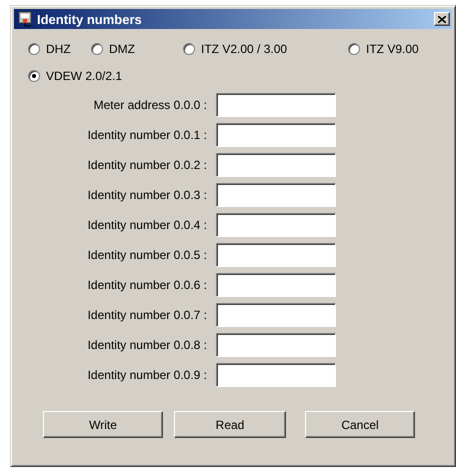 The height and width of the screenshot is (471, 456). Describe the element at coordinates (84, 76) in the screenshot. I see `radio-label: VDEW 2.0/2.1` at that location.